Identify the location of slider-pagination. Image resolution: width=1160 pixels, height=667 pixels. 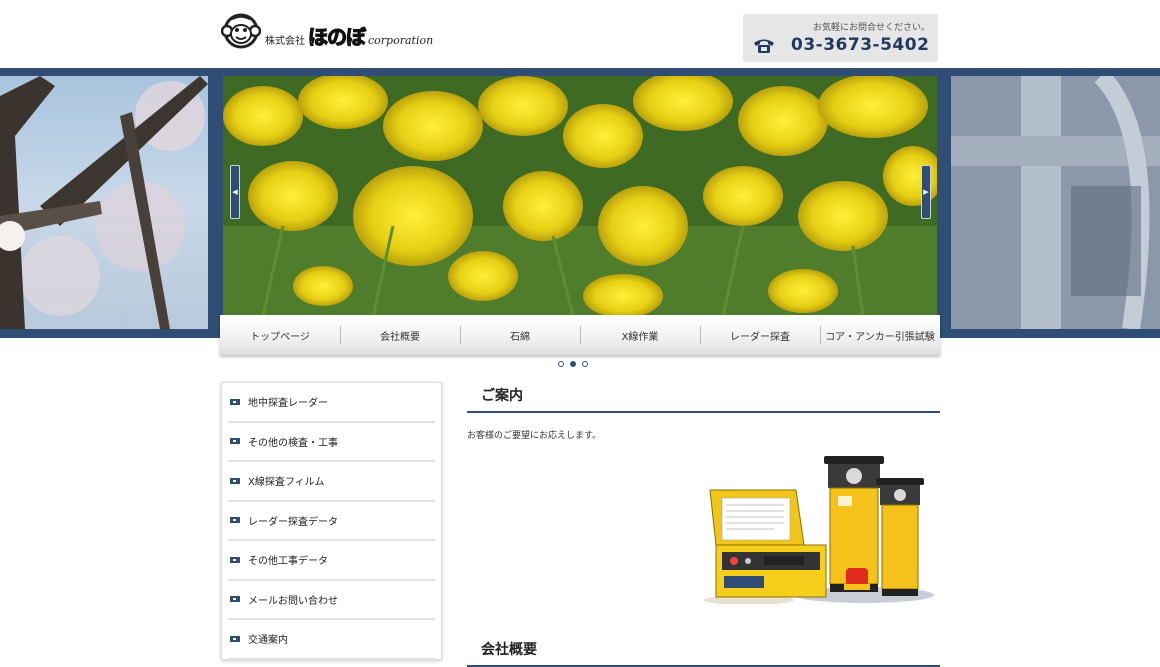
(573, 364).